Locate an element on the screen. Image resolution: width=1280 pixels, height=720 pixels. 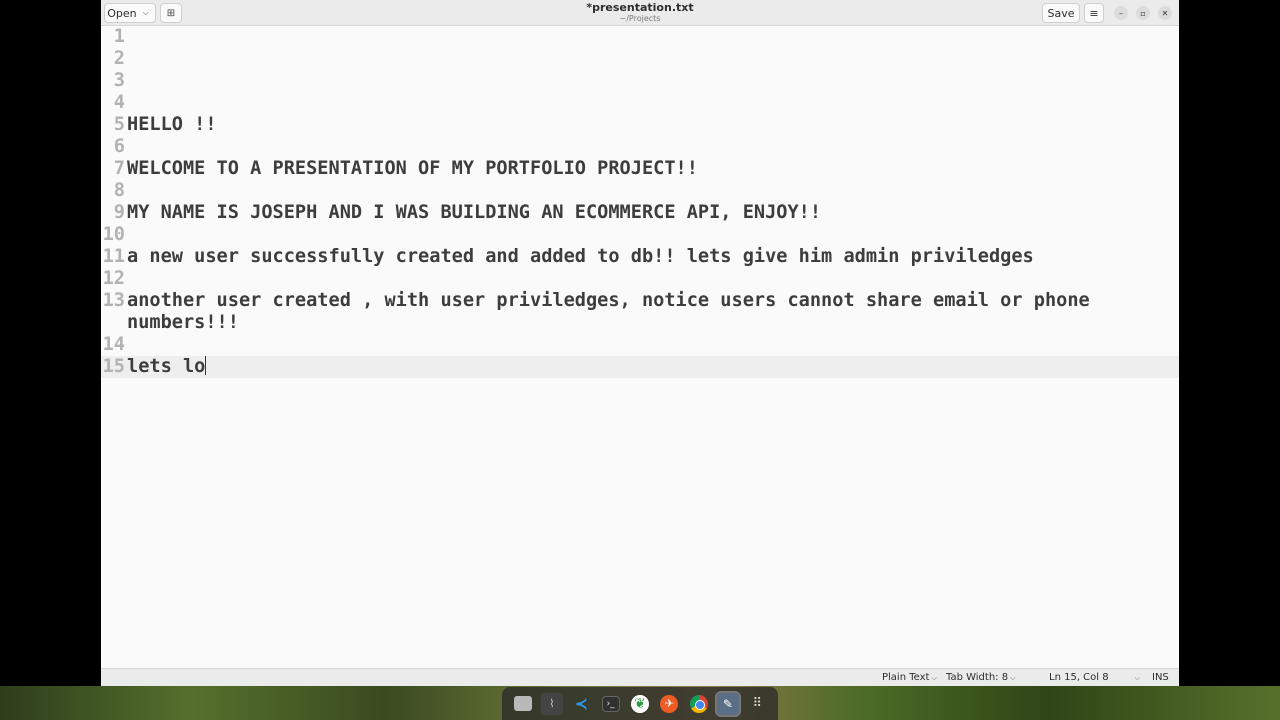
desktop-dock: ⌇ ≺ ›_ ❦ ✈ ✎ ⠿ is located at coordinates (640, 703).